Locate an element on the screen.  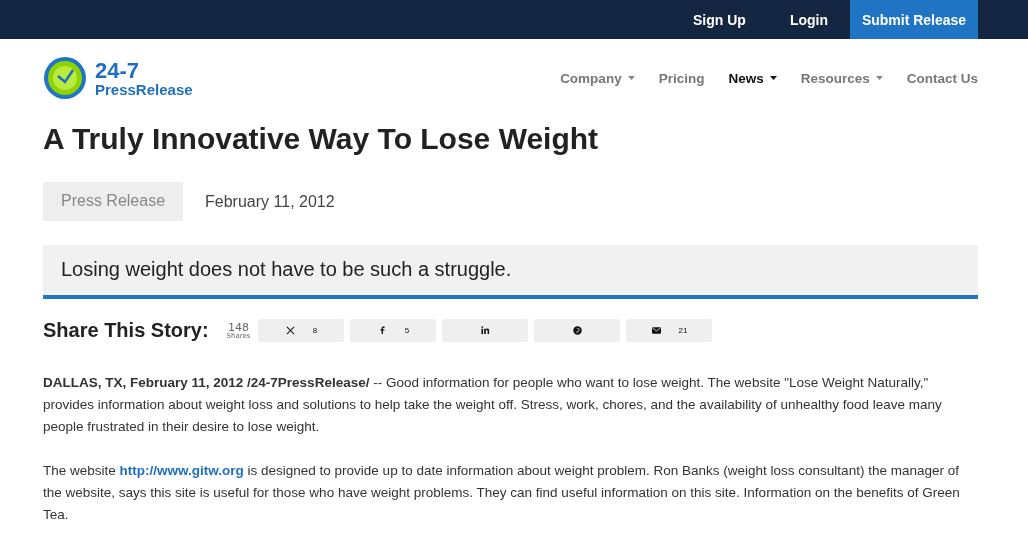
linkedin-icon is located at coordinates (485, 330).